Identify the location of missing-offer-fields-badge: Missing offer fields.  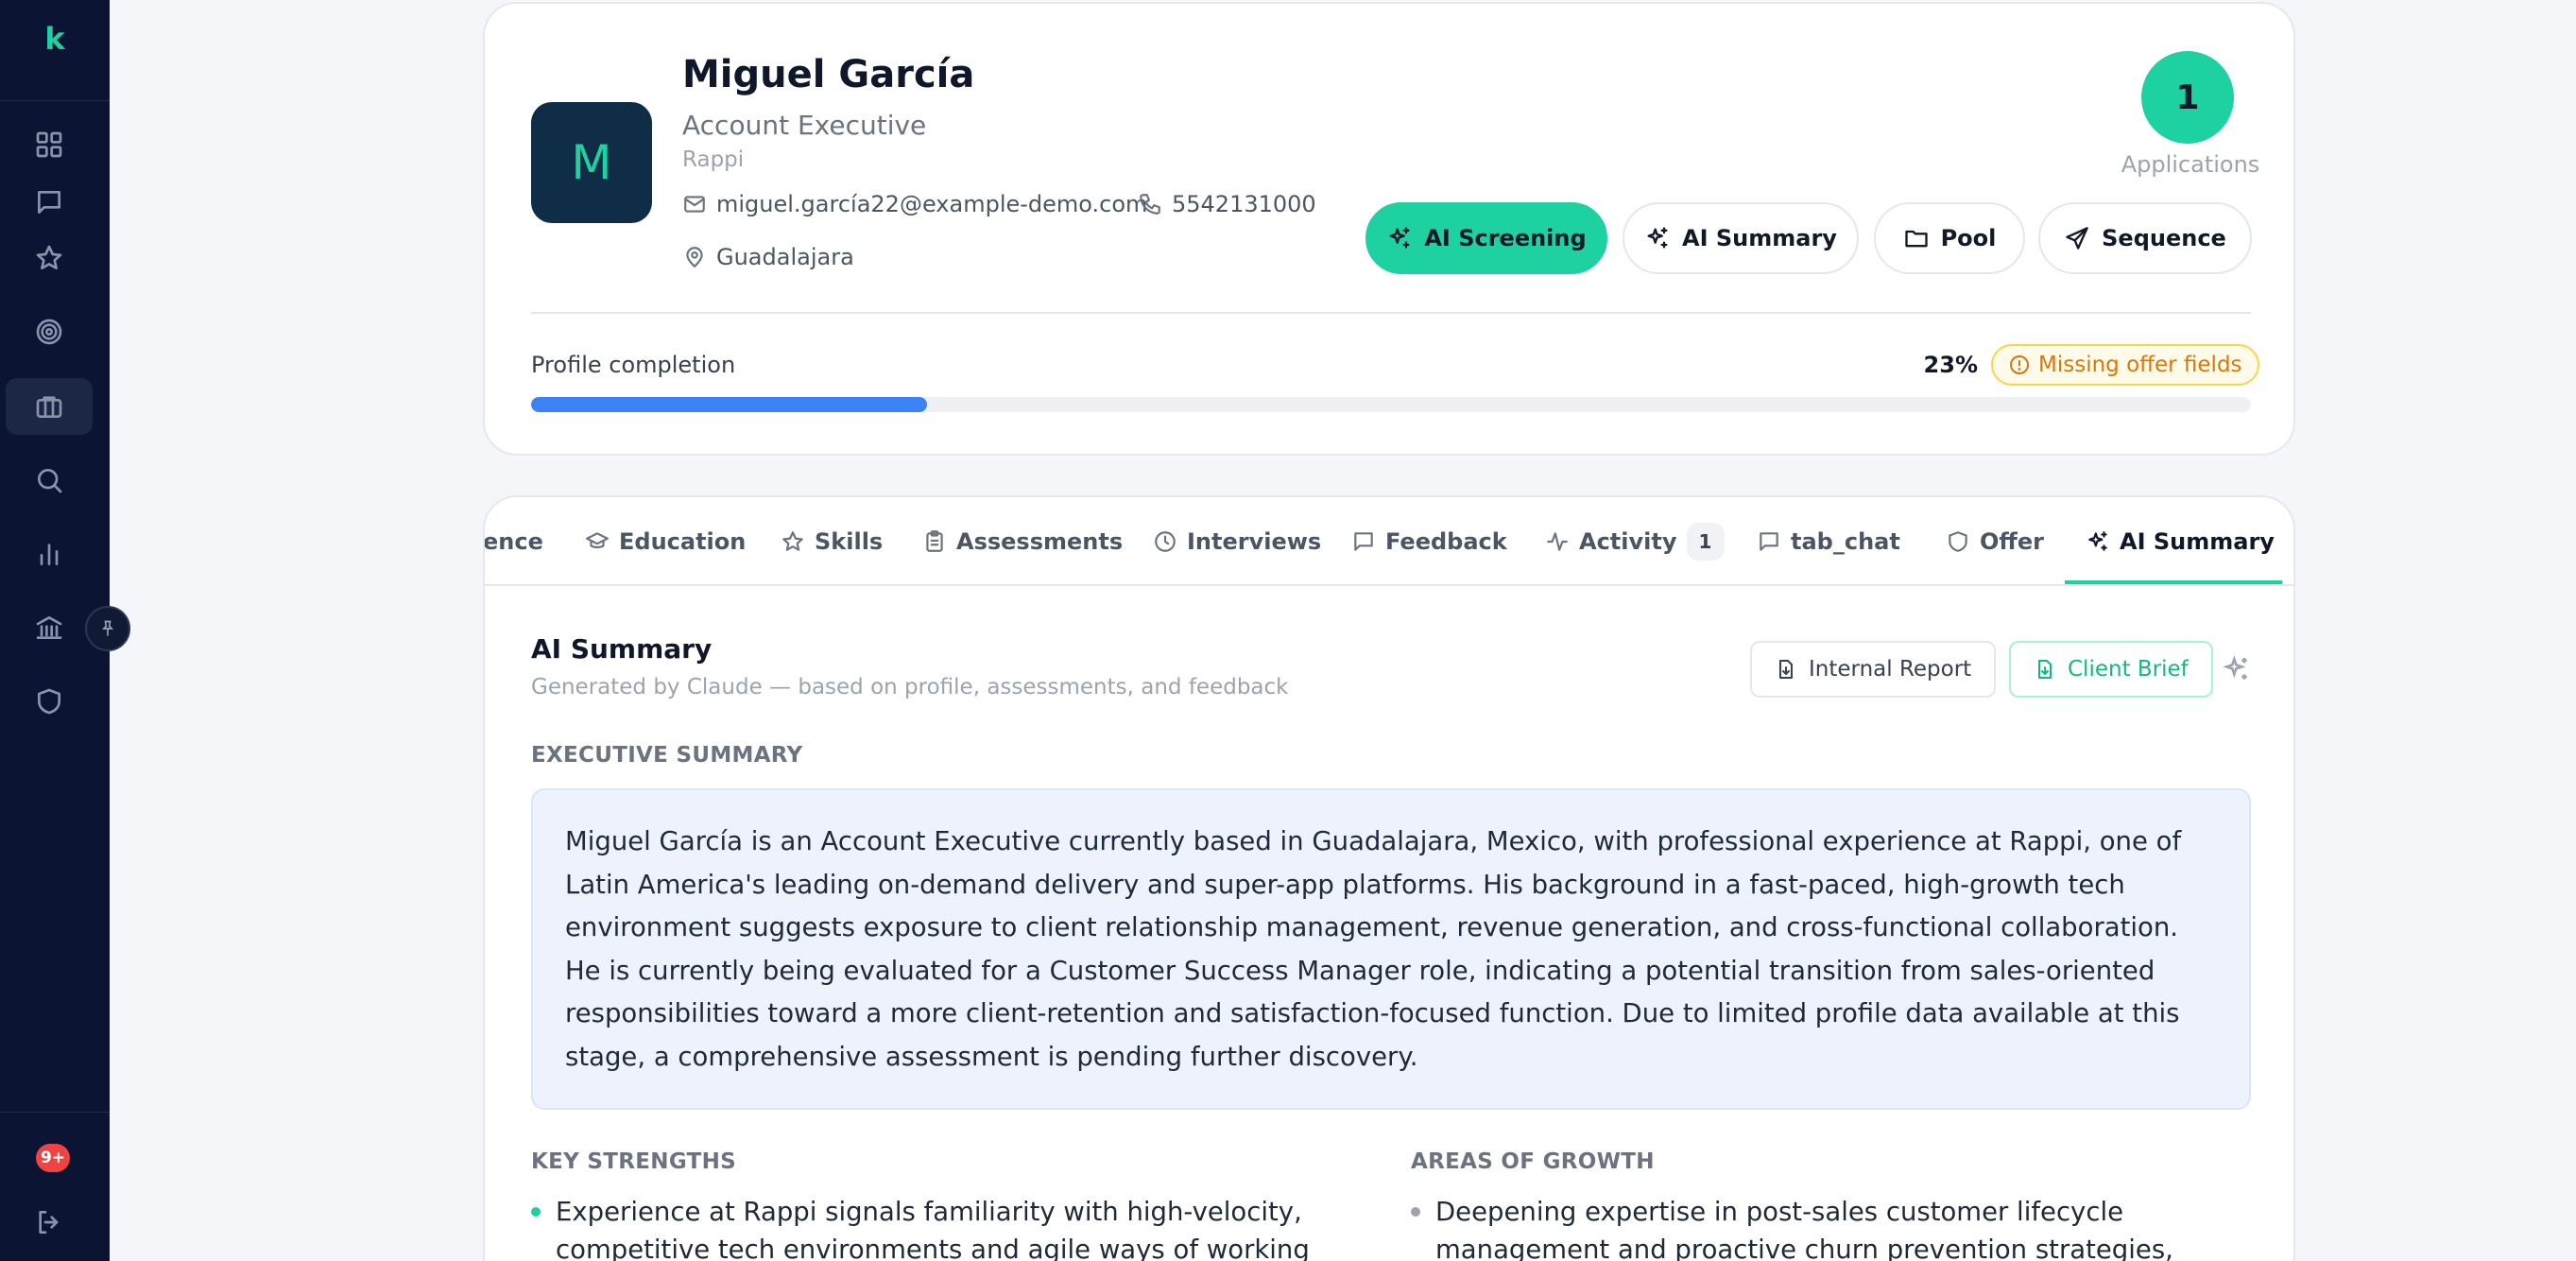
(2125, 365).